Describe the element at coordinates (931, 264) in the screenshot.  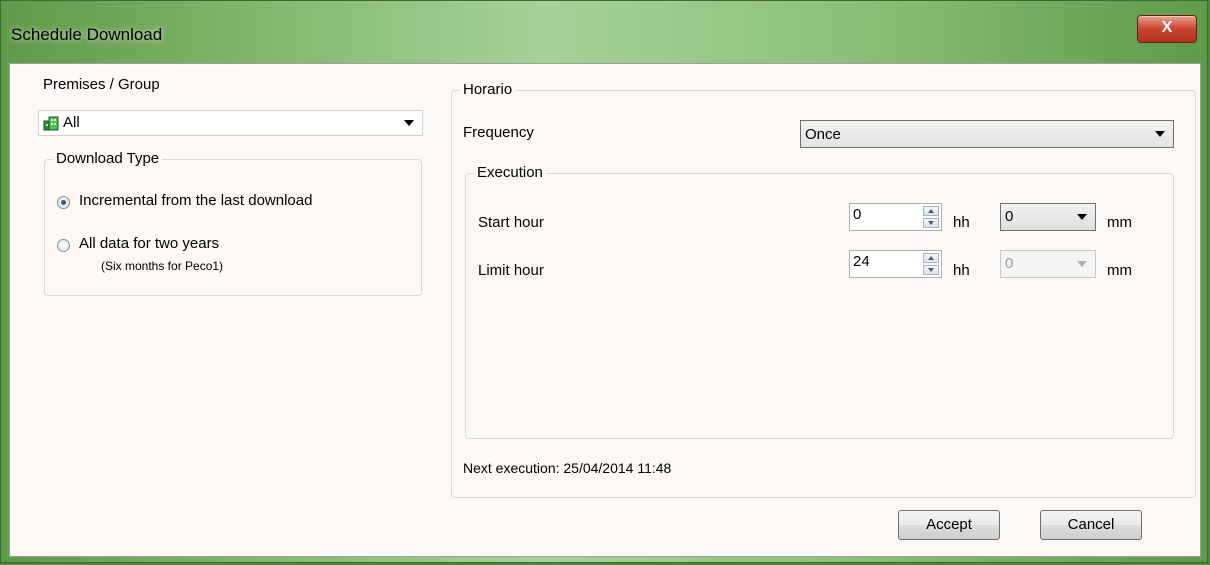
I see `limit-hour-spin-buttons` at that location.